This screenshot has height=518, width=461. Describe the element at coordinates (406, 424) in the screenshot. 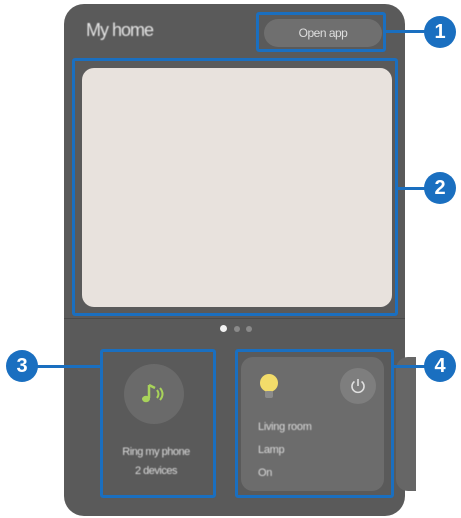

I see `next-card-peek` at that location.